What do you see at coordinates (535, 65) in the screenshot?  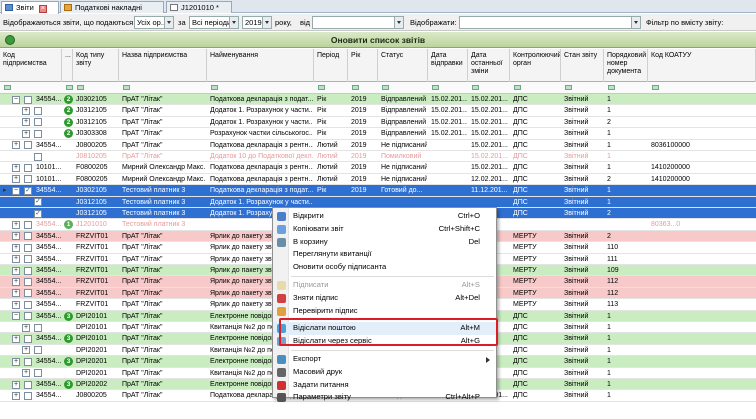 I see `column-header: Контролюючий орган` at bounding box center [535, 65].